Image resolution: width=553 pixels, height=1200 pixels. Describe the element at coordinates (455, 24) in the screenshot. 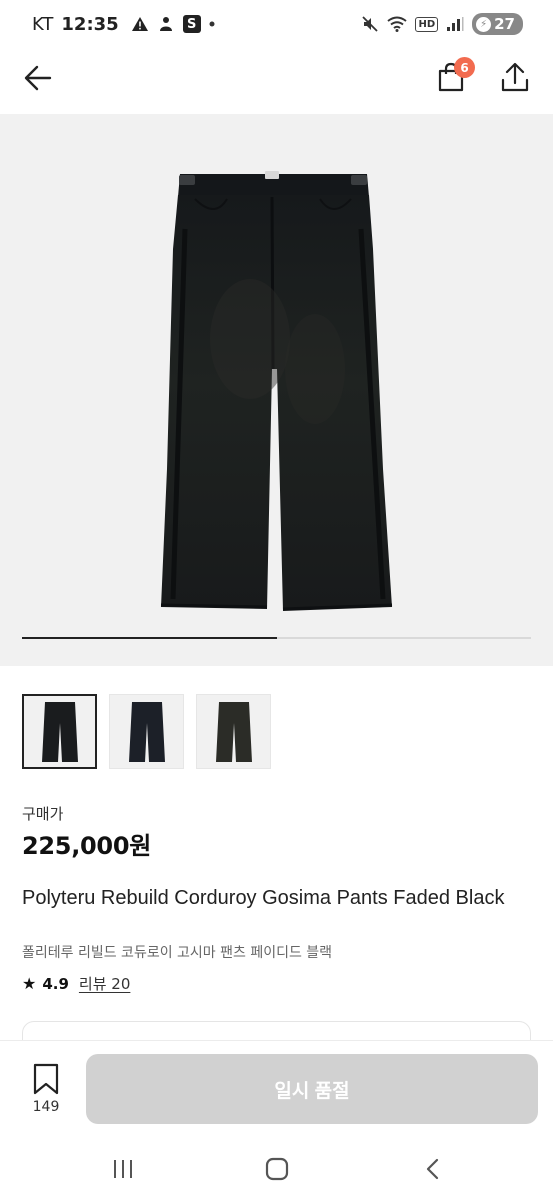

I see `signal-icon` at that location.